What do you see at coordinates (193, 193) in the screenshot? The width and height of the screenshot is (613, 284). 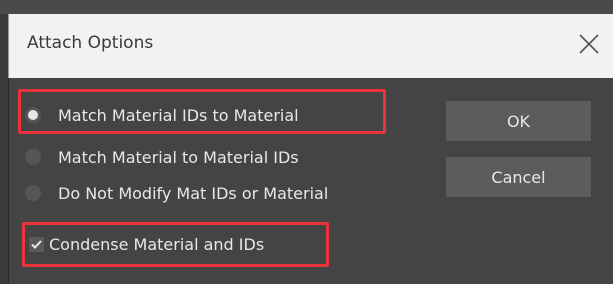 I see `radio-label: Do Not Modify Mat IDs or Material` at bounding box center [193, 193].